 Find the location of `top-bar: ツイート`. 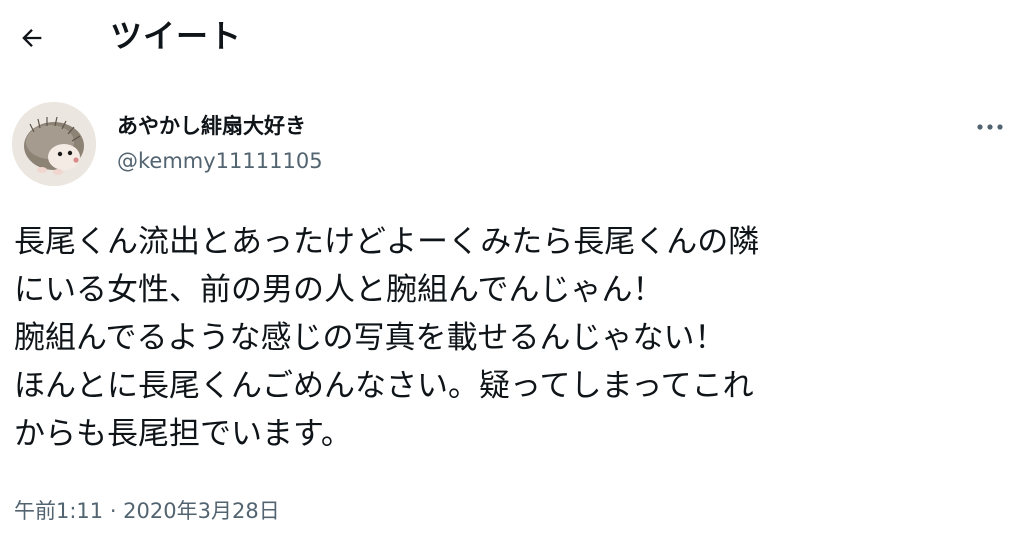

top-bar: ツイート is located at coordinates (512, 38).